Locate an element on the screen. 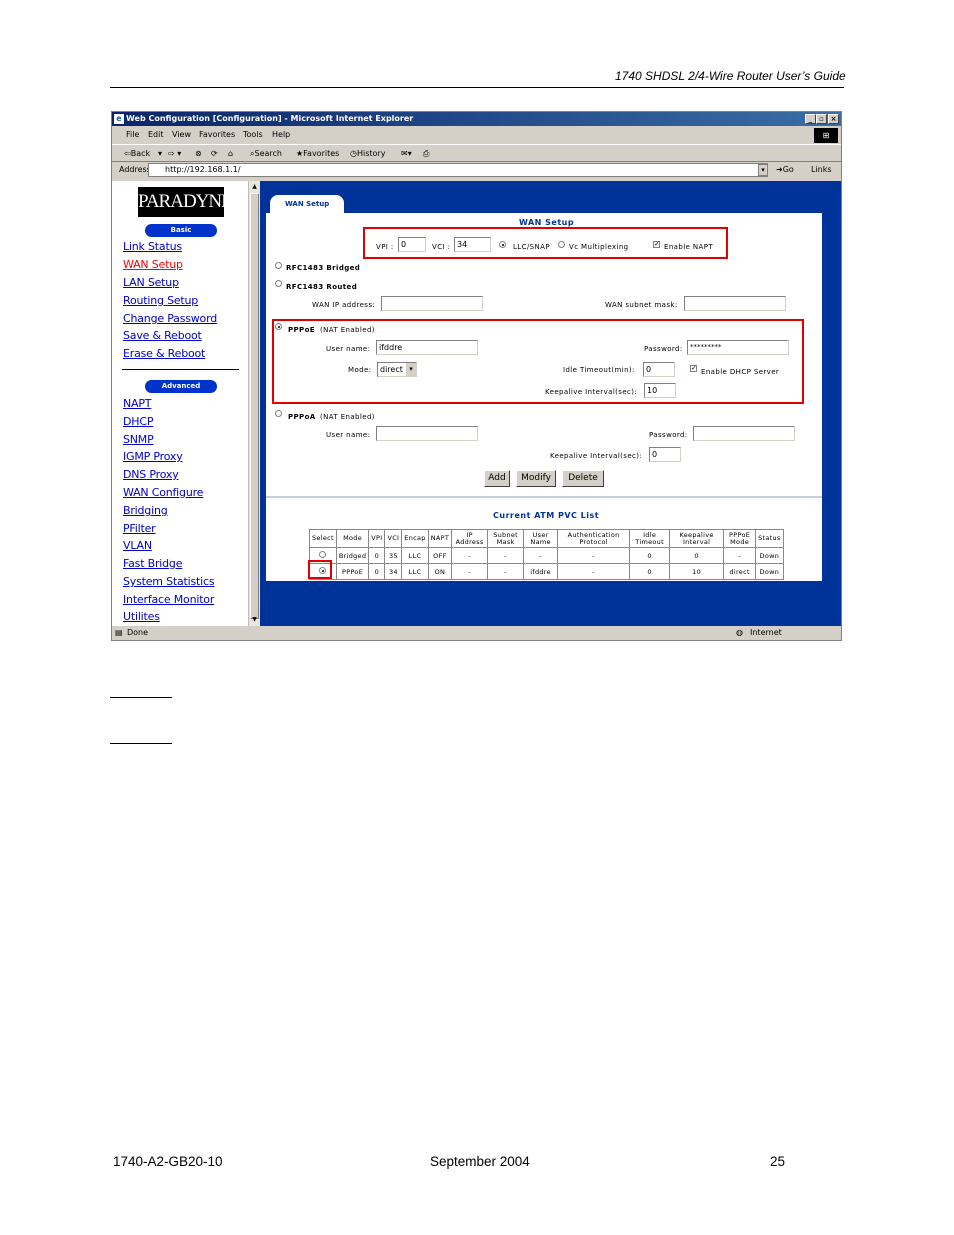 The image size is (954, 1235). llc-snap-radio is located at coordinates (502, 244).